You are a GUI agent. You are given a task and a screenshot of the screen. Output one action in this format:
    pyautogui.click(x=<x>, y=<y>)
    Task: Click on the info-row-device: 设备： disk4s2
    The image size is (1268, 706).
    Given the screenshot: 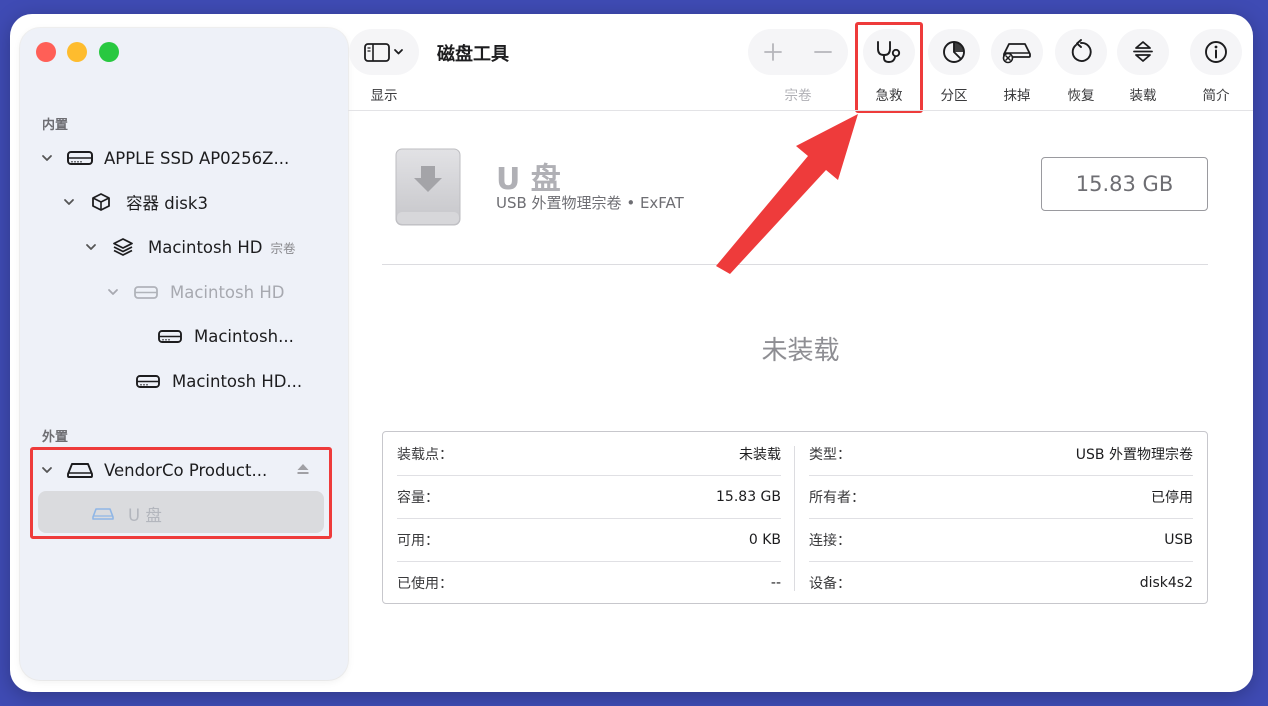 What is the action you would take?
    pyautogui.click(x=1001, y=582)
    